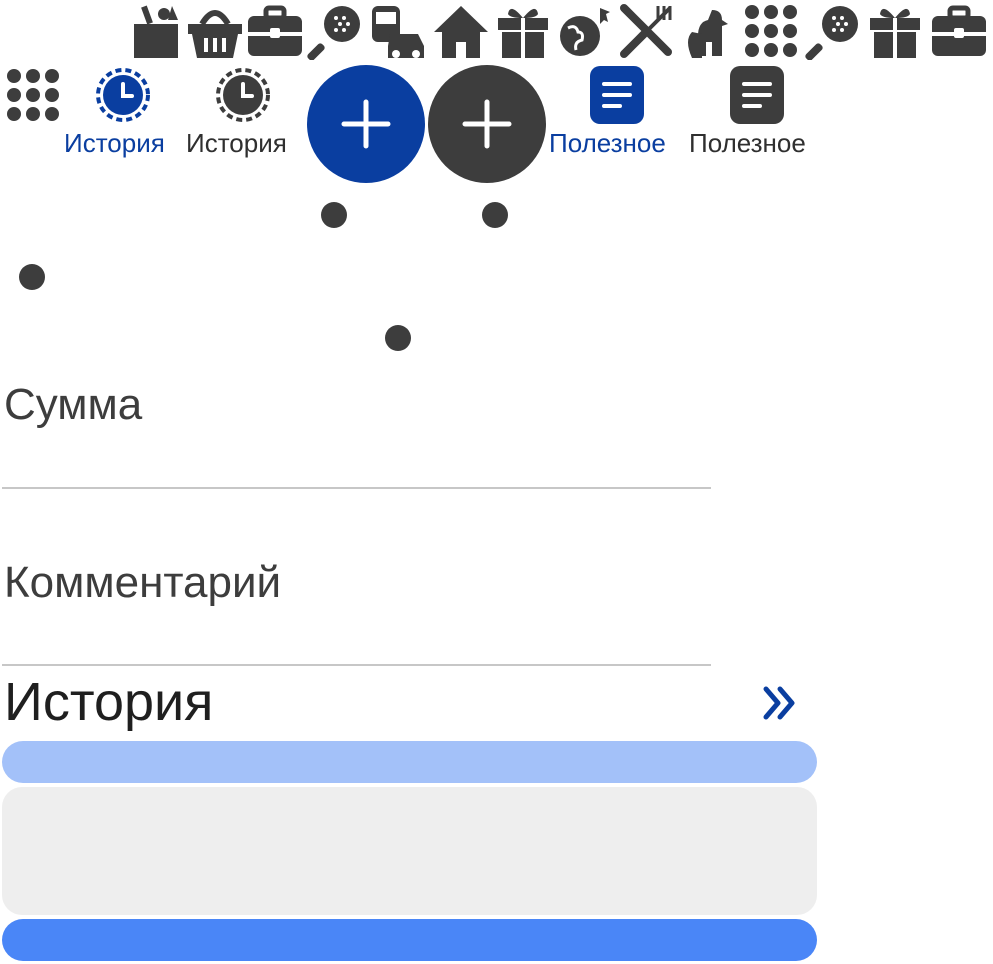 The image size is (993, 964). What do you see at coordinates (461, 31) in the screenshot?
I see `home-icon` at bounding box center [461, 31].